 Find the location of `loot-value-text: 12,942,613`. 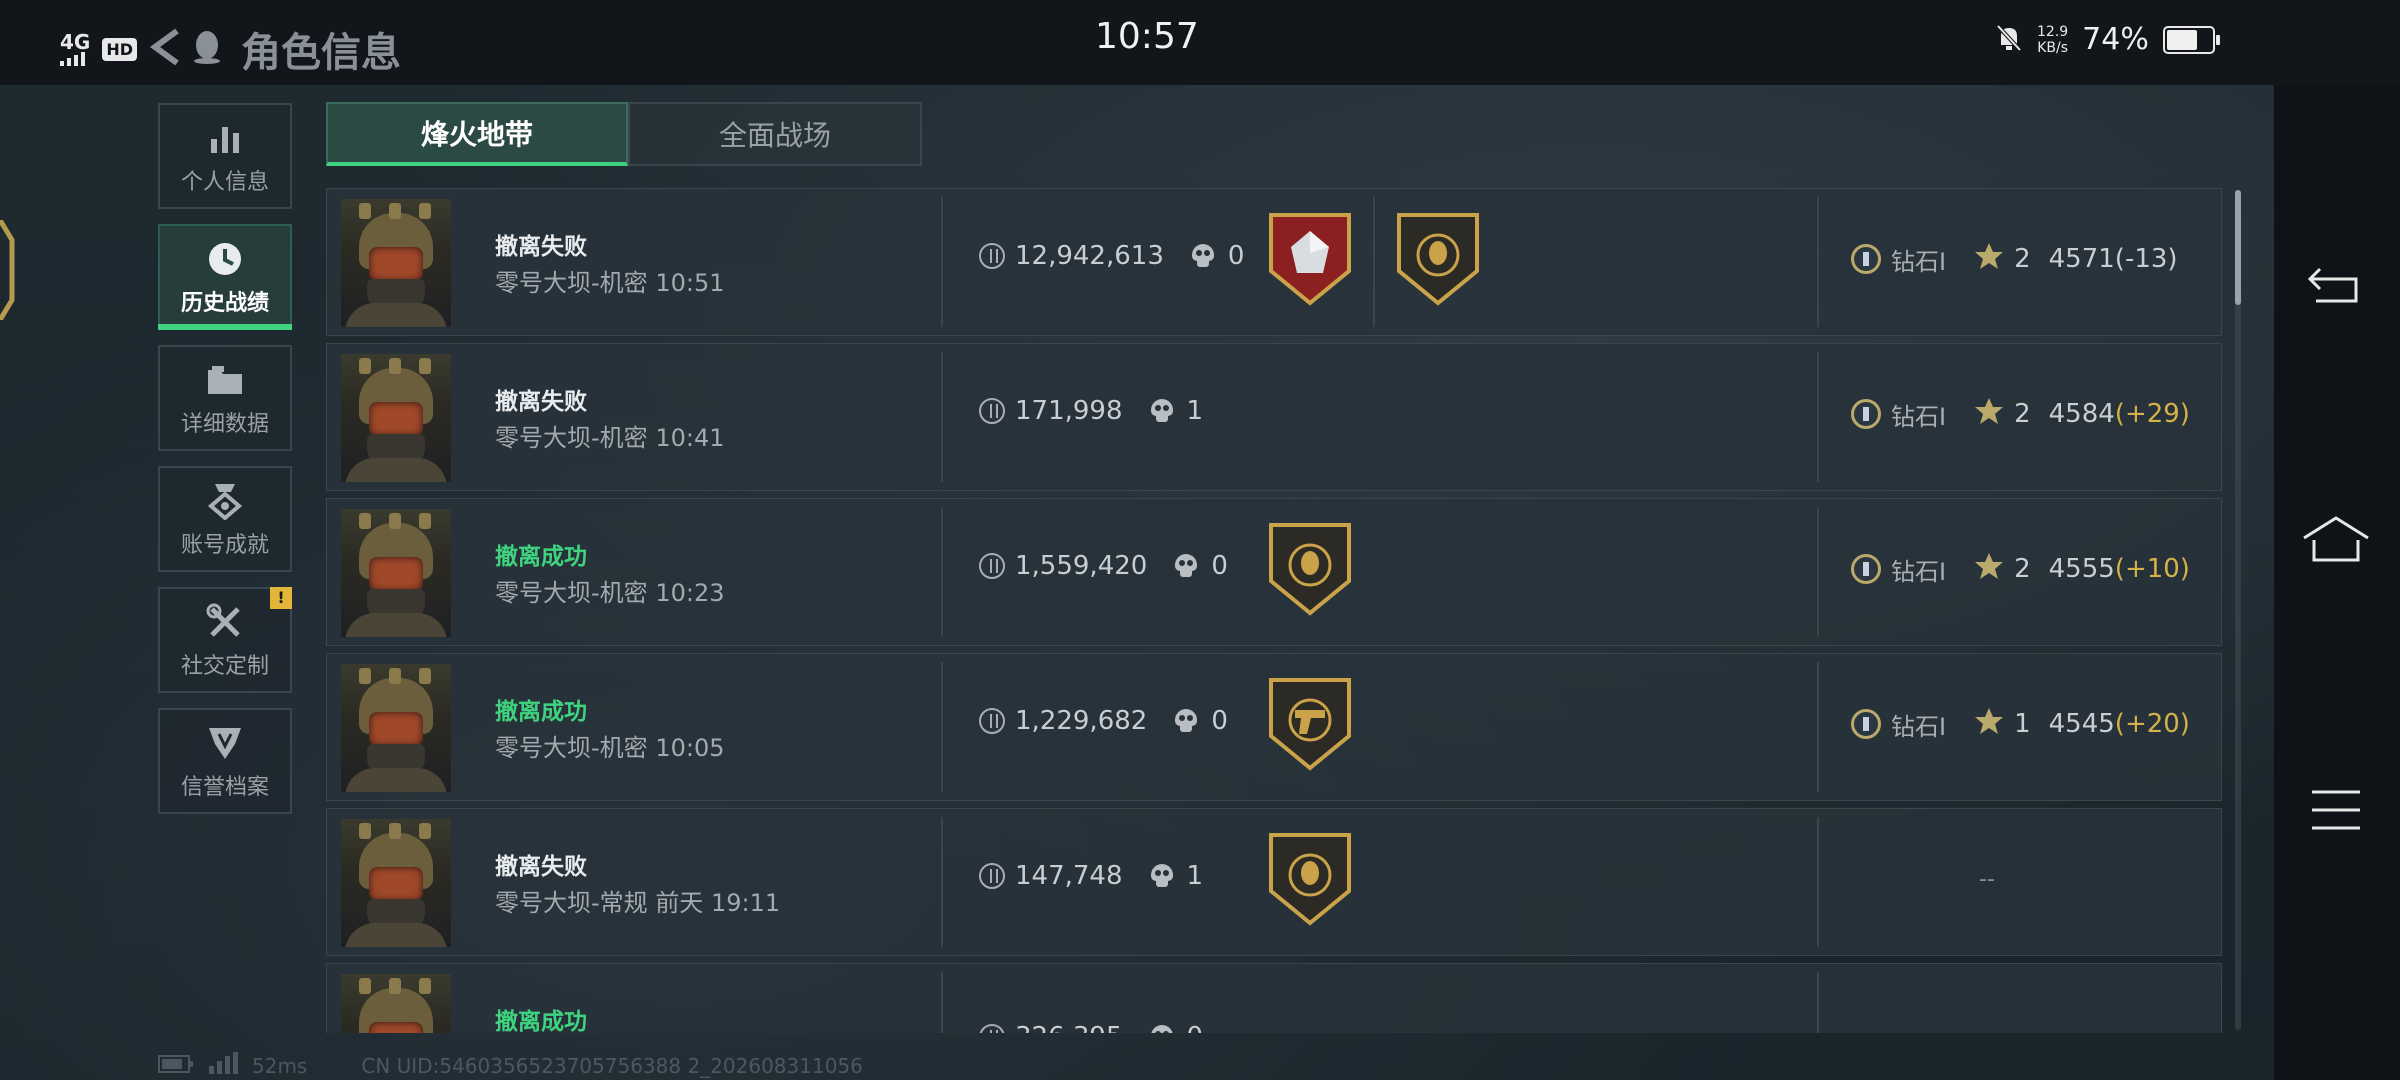

loot-value-text: 12,942,613 is located at coordinates (1089, 256).